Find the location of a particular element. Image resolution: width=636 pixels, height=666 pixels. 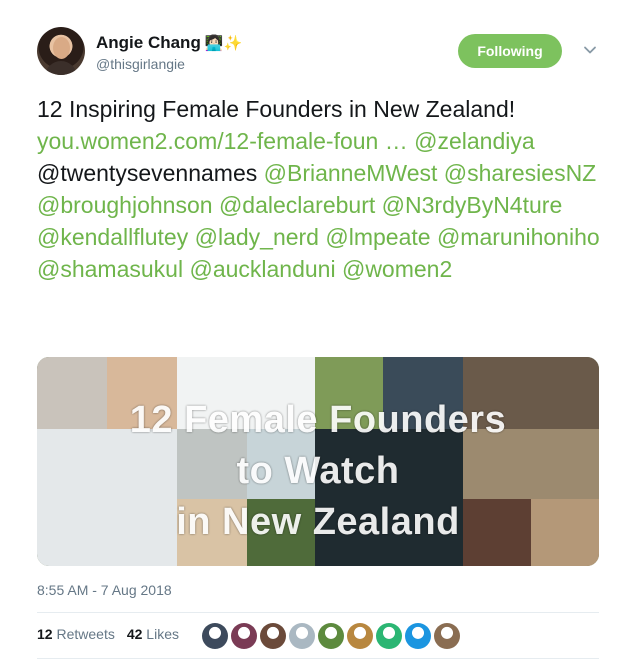

mention-link: @shamasukul is located at coordinates (110, 269).